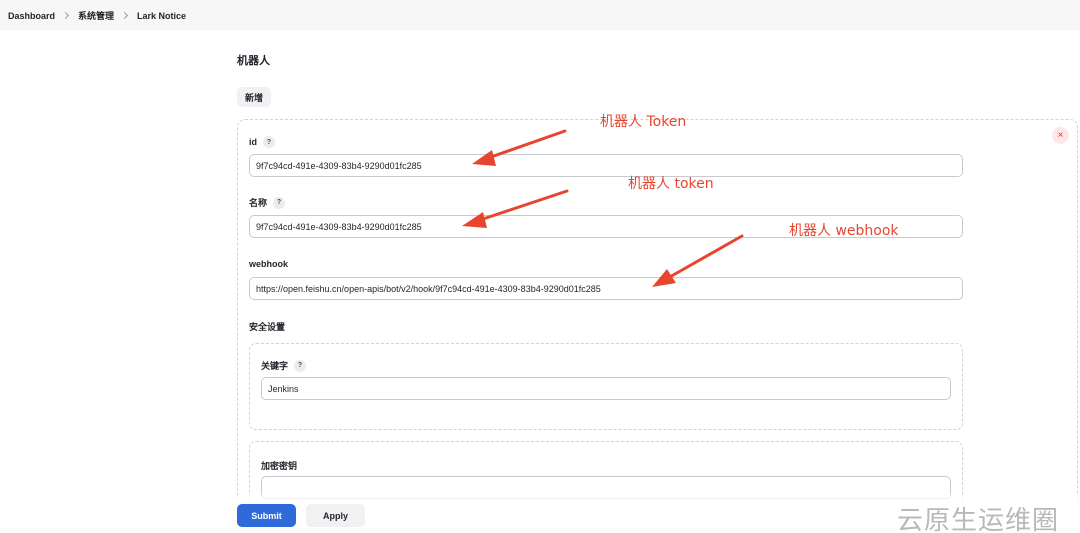  Describe the element at coordinates (526, 144) in the screenshot. I see `arrow-id` at that location.